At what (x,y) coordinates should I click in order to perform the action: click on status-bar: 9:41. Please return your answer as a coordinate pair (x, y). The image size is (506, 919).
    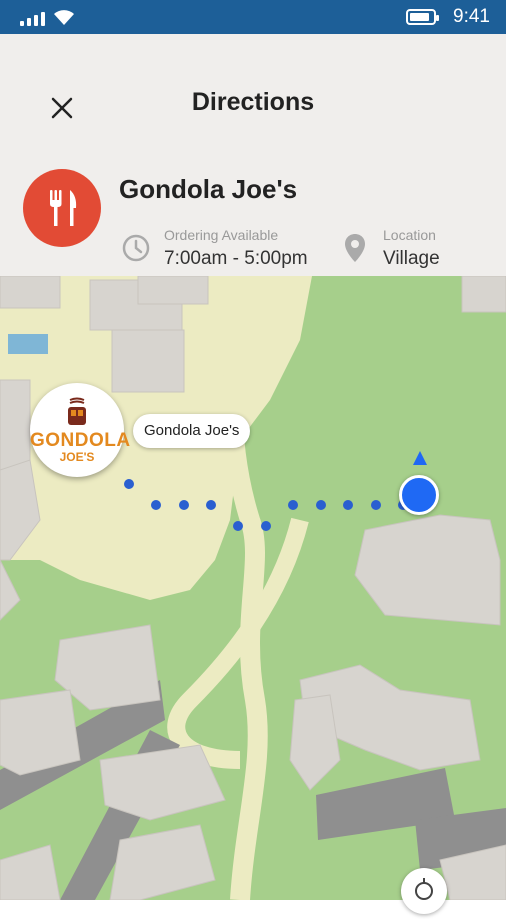
    Looking at the image, I should click on (253, 17).